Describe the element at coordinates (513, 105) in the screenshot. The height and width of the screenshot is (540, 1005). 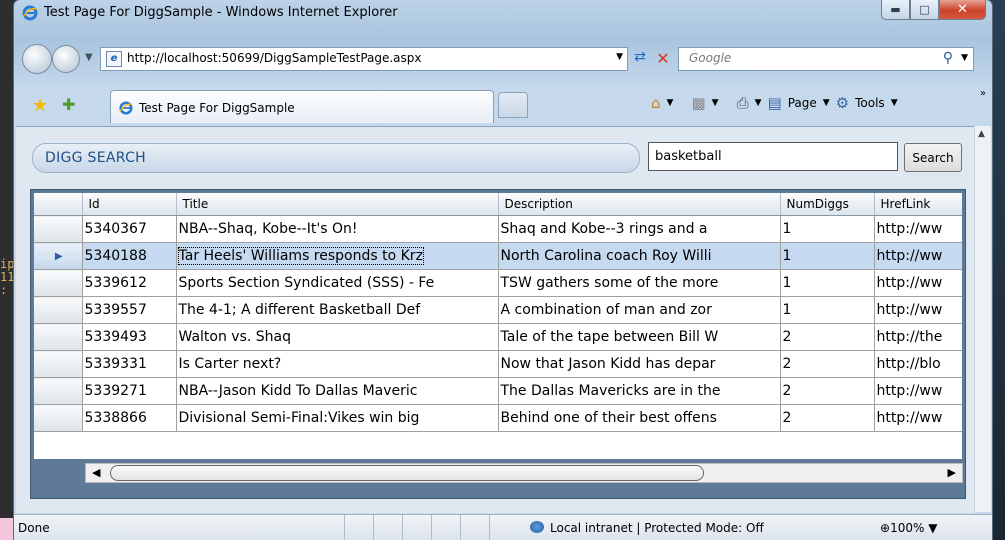
I see `new-tab-button` at that location.